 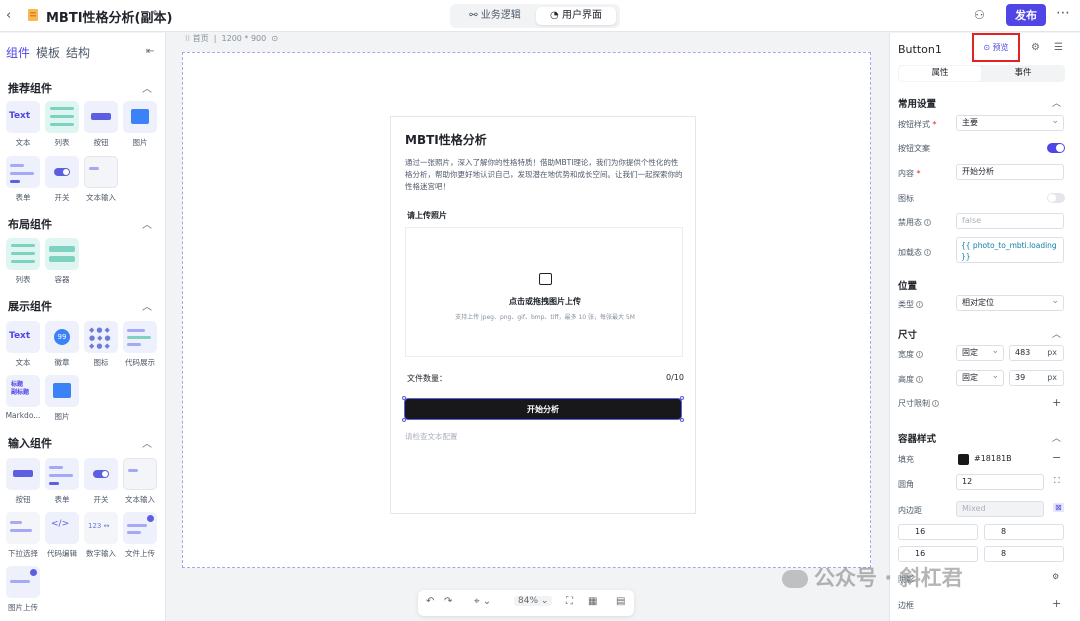 What do you see at coordinates (910, 379) in the screenshot?
I see `height-label: 高度 i` at bounding box center [910, 379].